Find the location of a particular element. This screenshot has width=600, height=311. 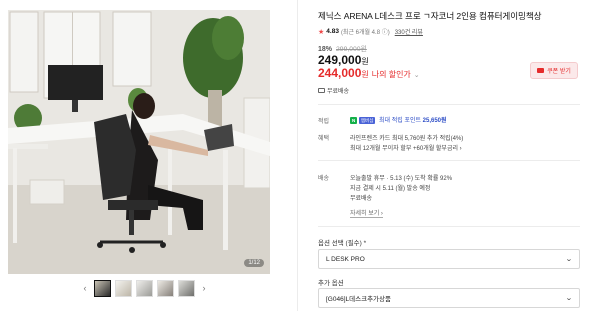

coupon-price-unit: 원 is located at coordinates (365, 74).